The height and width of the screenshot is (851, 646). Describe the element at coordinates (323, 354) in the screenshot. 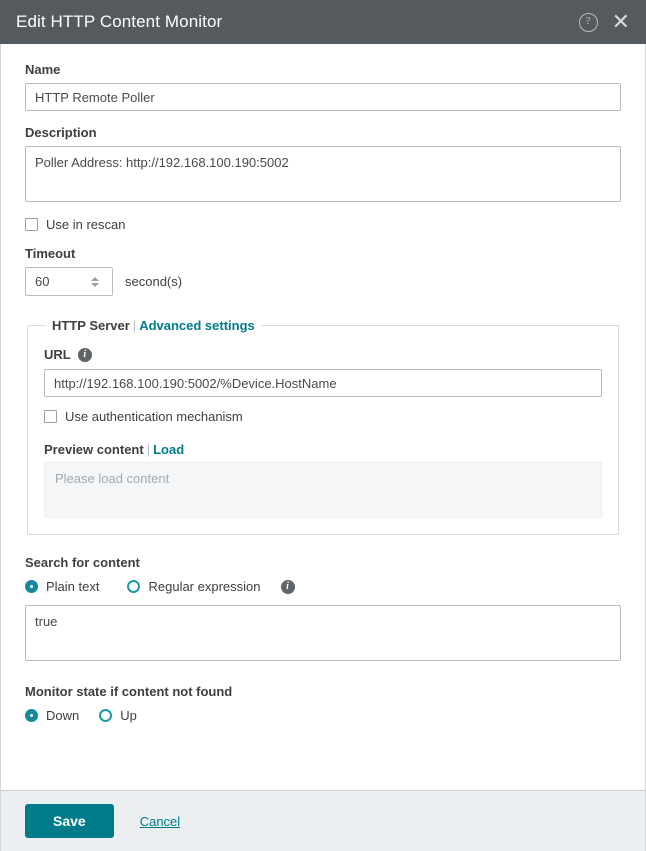

I see `url-label-row: URL i` at that location.